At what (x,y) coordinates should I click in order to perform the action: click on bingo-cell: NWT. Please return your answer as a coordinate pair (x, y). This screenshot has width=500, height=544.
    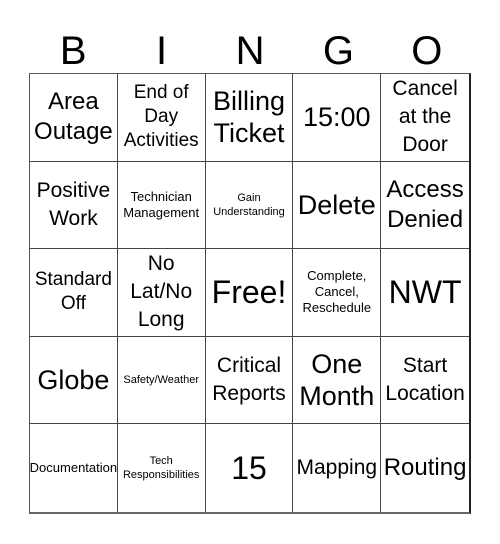
    Looking at the image, I should click on (425, 293).